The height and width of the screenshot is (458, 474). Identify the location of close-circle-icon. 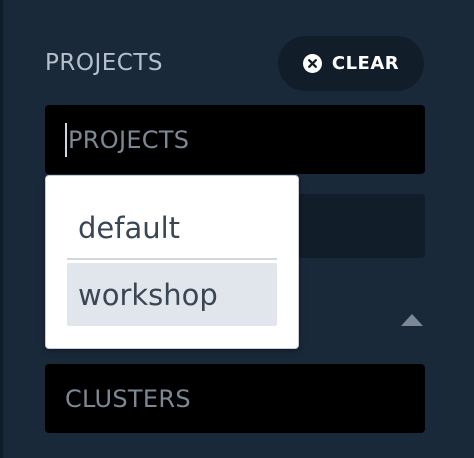
(312, 63).